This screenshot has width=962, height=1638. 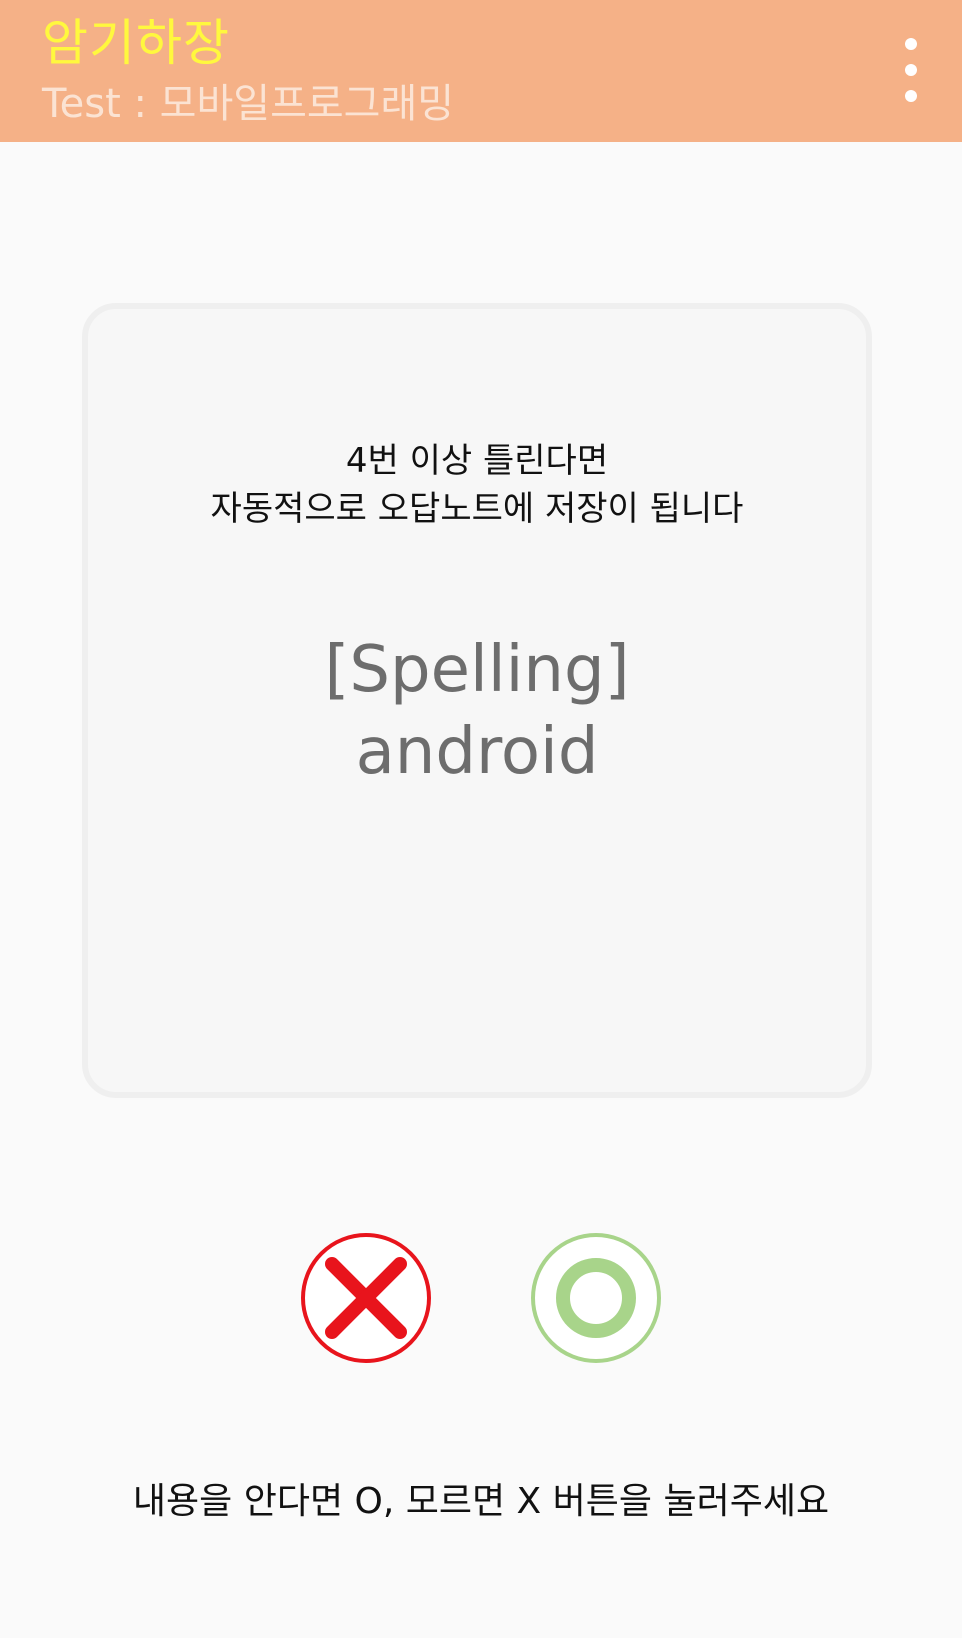 I want to click on app-bar: 암기하장 Test : 모바일프로그래밍, so click(x=481, y=71).